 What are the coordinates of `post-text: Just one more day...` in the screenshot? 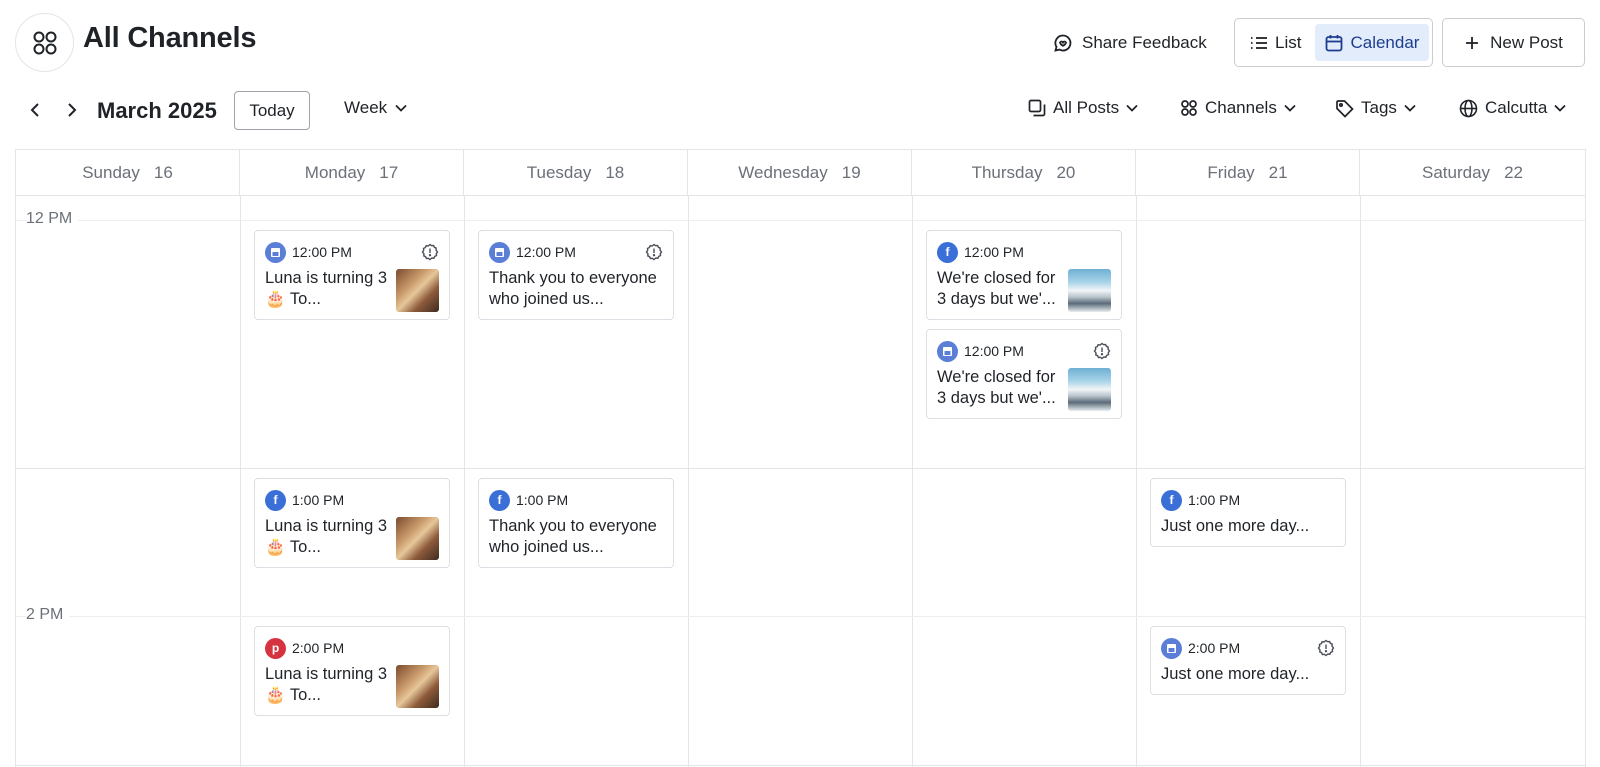 It's located at (1235, 526).